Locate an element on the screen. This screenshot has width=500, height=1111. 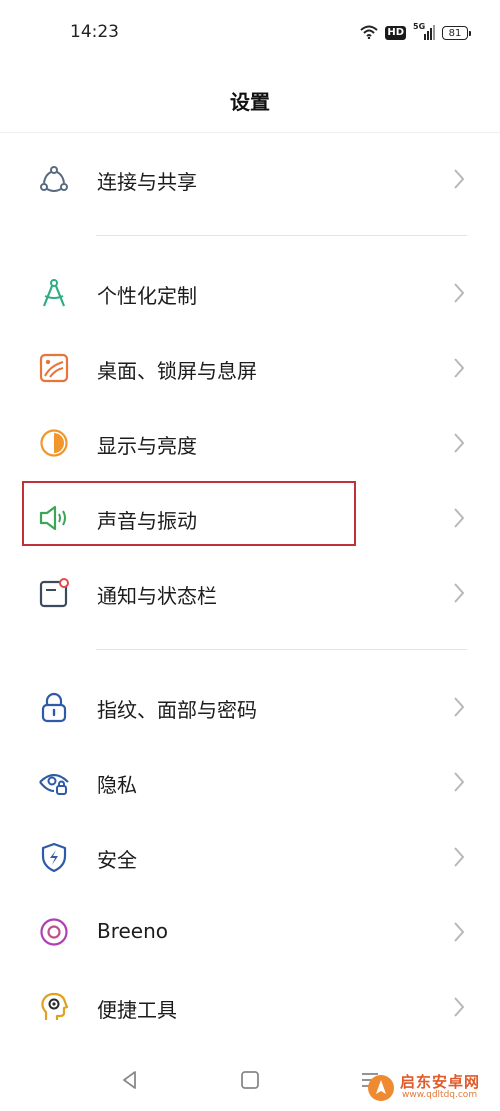
settings-item-label: 隐私 is located at coordinates (117, 785).